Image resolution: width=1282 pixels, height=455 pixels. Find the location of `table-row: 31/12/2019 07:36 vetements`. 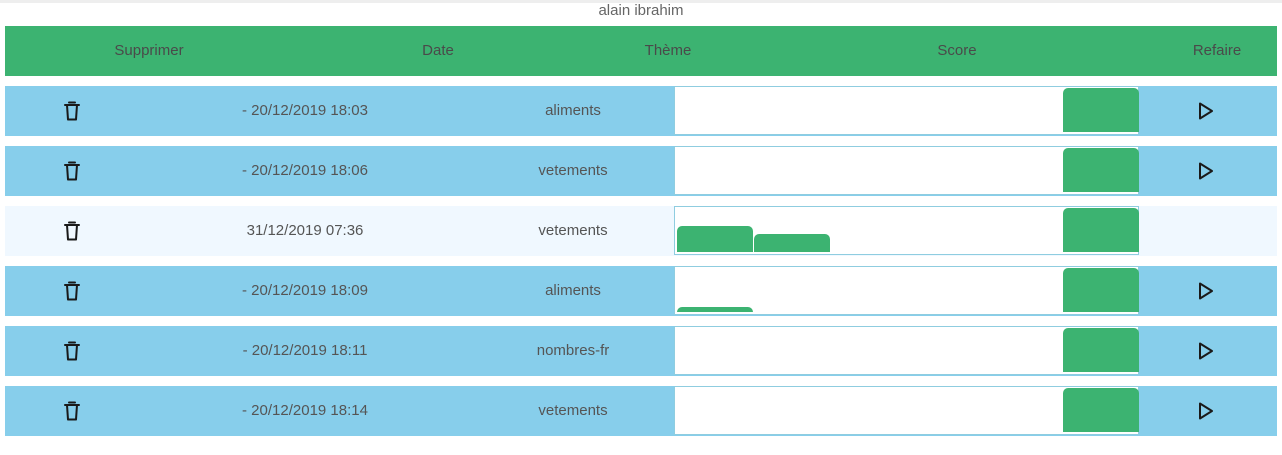

table-row: 31/12/2019 07:36 vetements is located at coordinates (641, 231).